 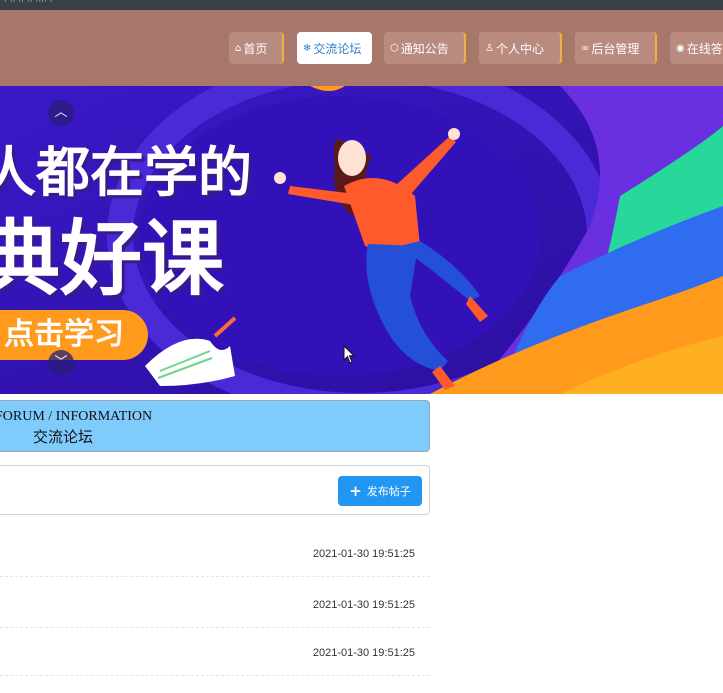 I want to click on top-navigation-bar: ⌂ 首页 ❄ 交流论坛 ⬡ 通知公告 ♙ 个人中心 ∞ 后台管理 ◉ 在线答, so click(x=361, y=48).